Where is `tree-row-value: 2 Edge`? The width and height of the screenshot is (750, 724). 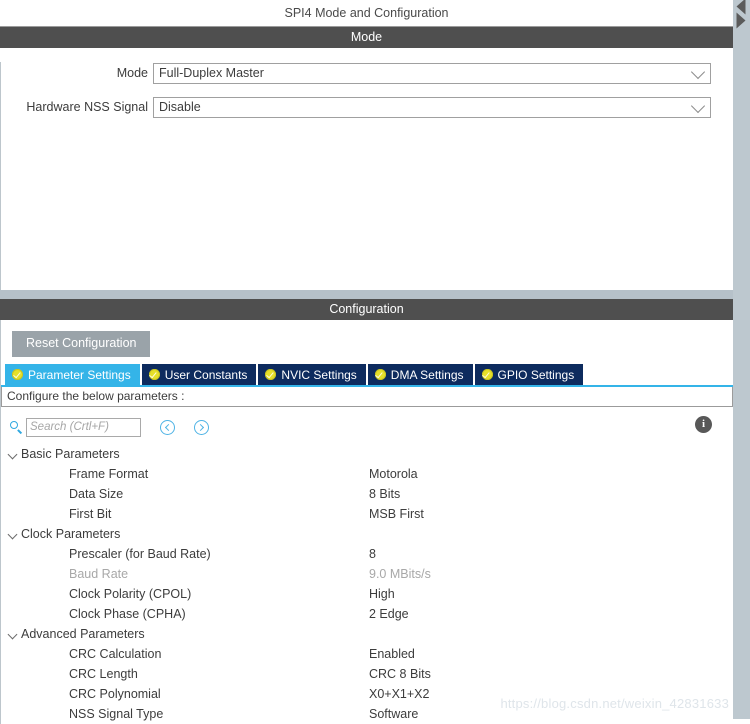 tree-row-value: 2 Edge is located at coordinates (389, 614).